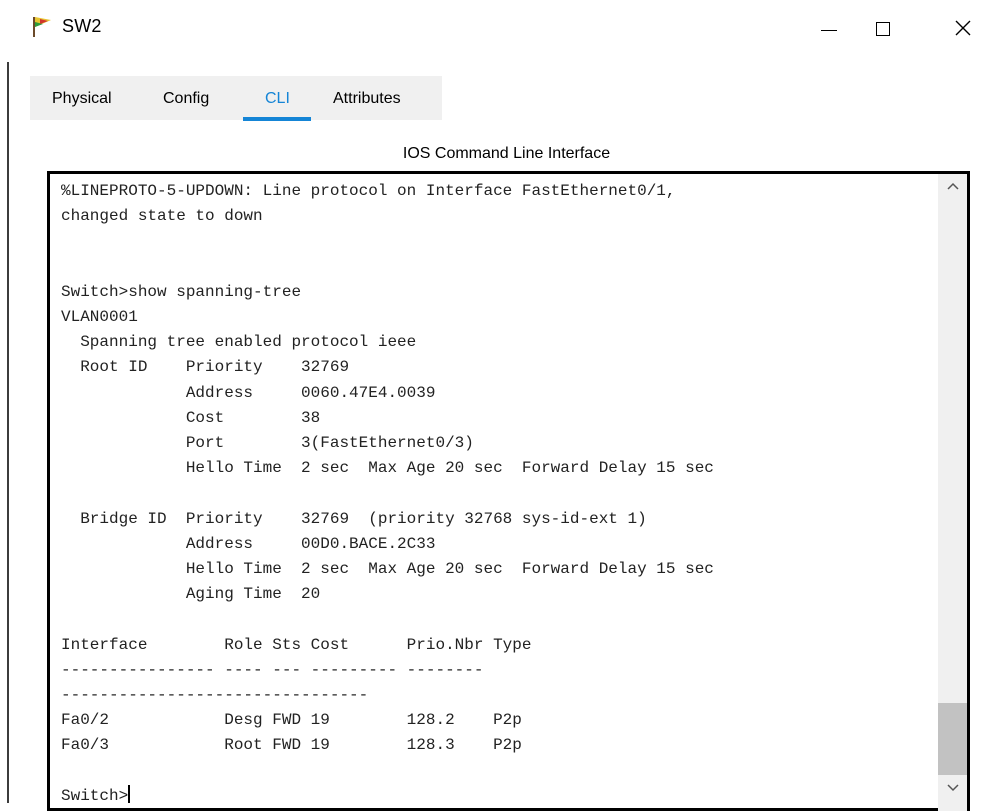 The height and width of the screenshot is (811, 988). I want to click on switch-app-icon, so click(43, 26).